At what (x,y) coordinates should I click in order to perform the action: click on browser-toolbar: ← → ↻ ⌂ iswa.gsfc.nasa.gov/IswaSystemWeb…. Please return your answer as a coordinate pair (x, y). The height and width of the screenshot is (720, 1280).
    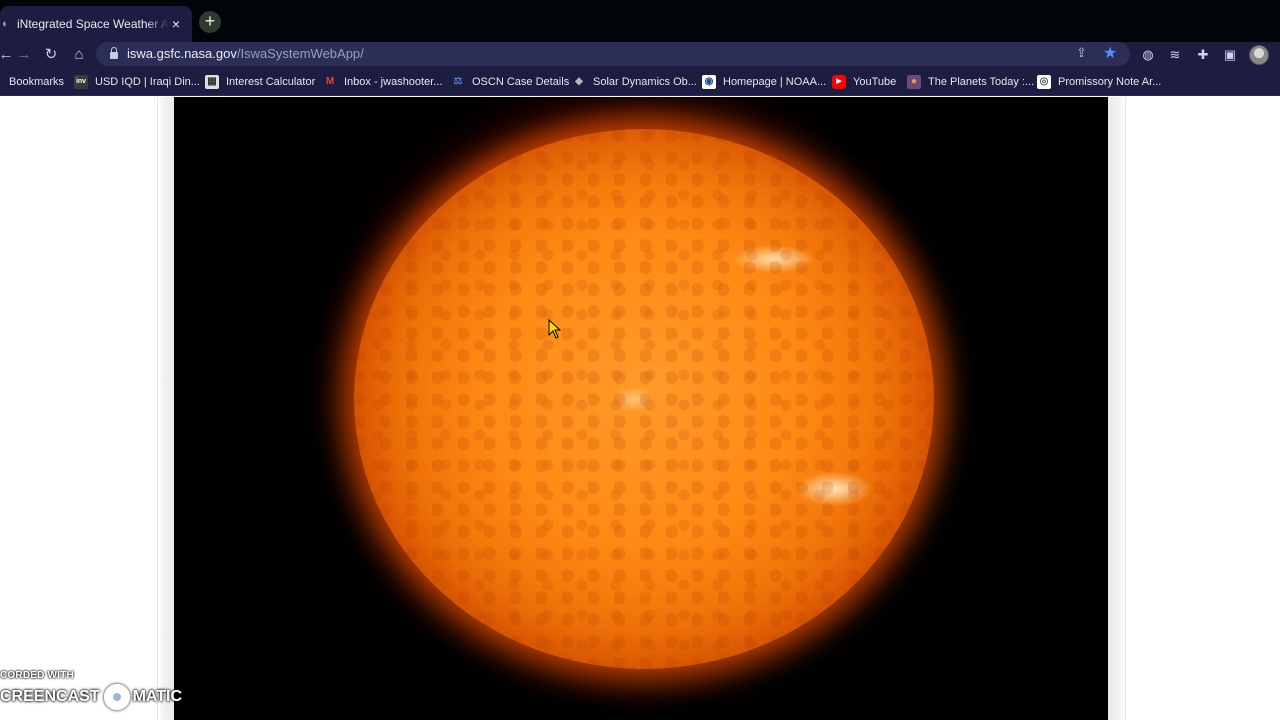
    Looking at the image, I should click on (640, 55).